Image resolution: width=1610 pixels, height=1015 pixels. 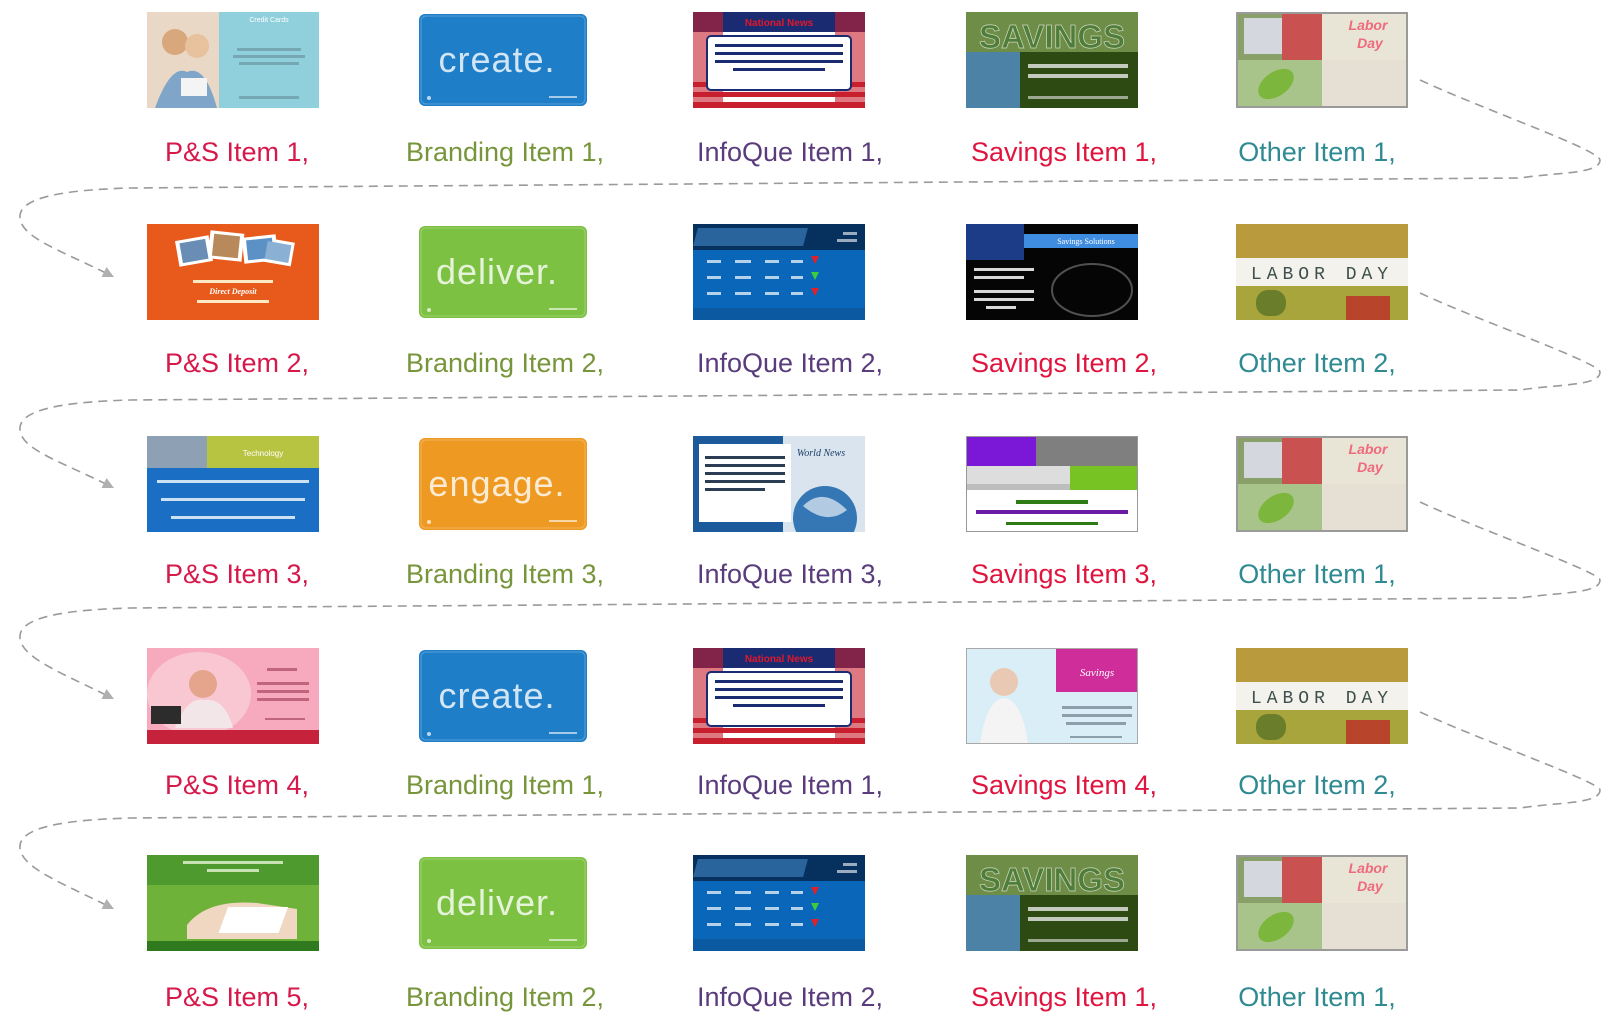 I want to click on svg-text: Savings, so click(x=1097, y=673).